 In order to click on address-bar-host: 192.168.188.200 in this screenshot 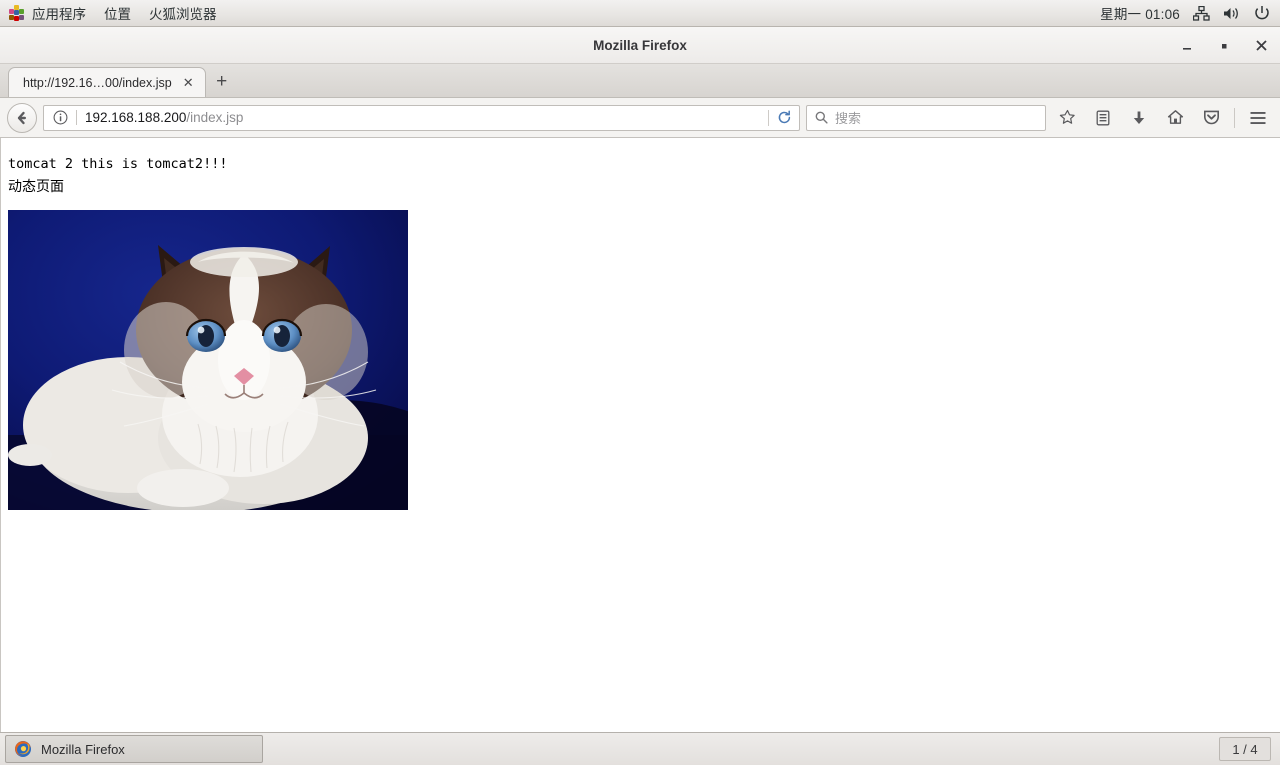, I will do `click(136, 117)`.